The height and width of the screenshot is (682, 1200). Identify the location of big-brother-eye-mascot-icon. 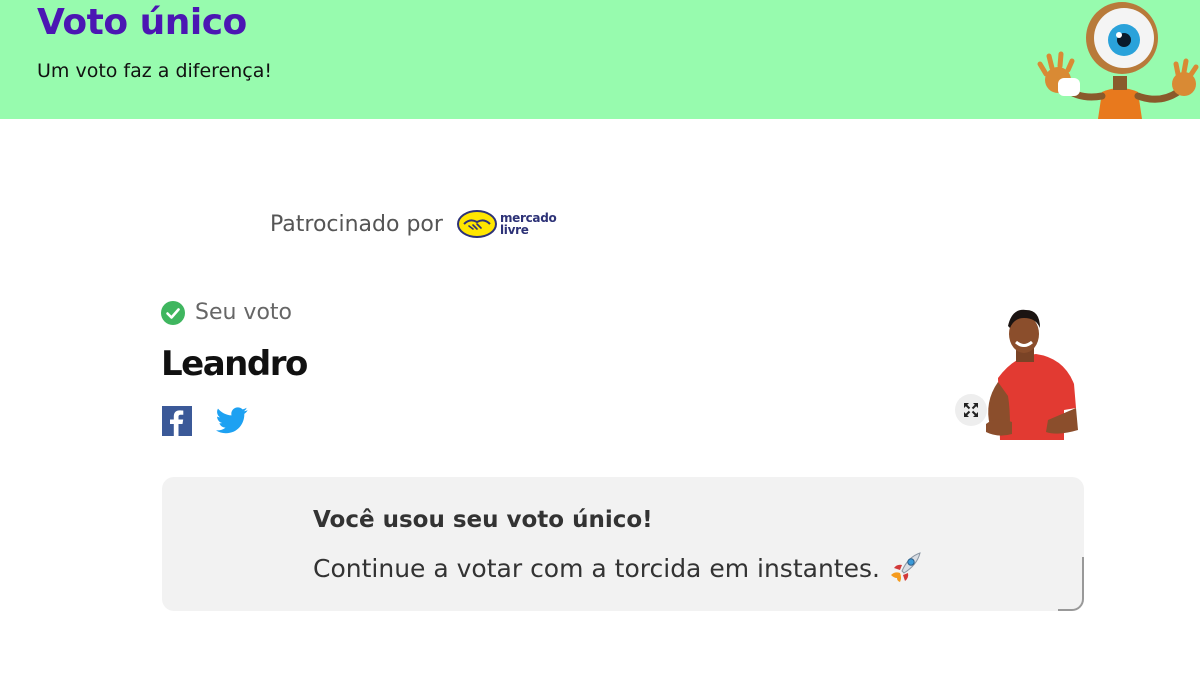
(1118, 60).